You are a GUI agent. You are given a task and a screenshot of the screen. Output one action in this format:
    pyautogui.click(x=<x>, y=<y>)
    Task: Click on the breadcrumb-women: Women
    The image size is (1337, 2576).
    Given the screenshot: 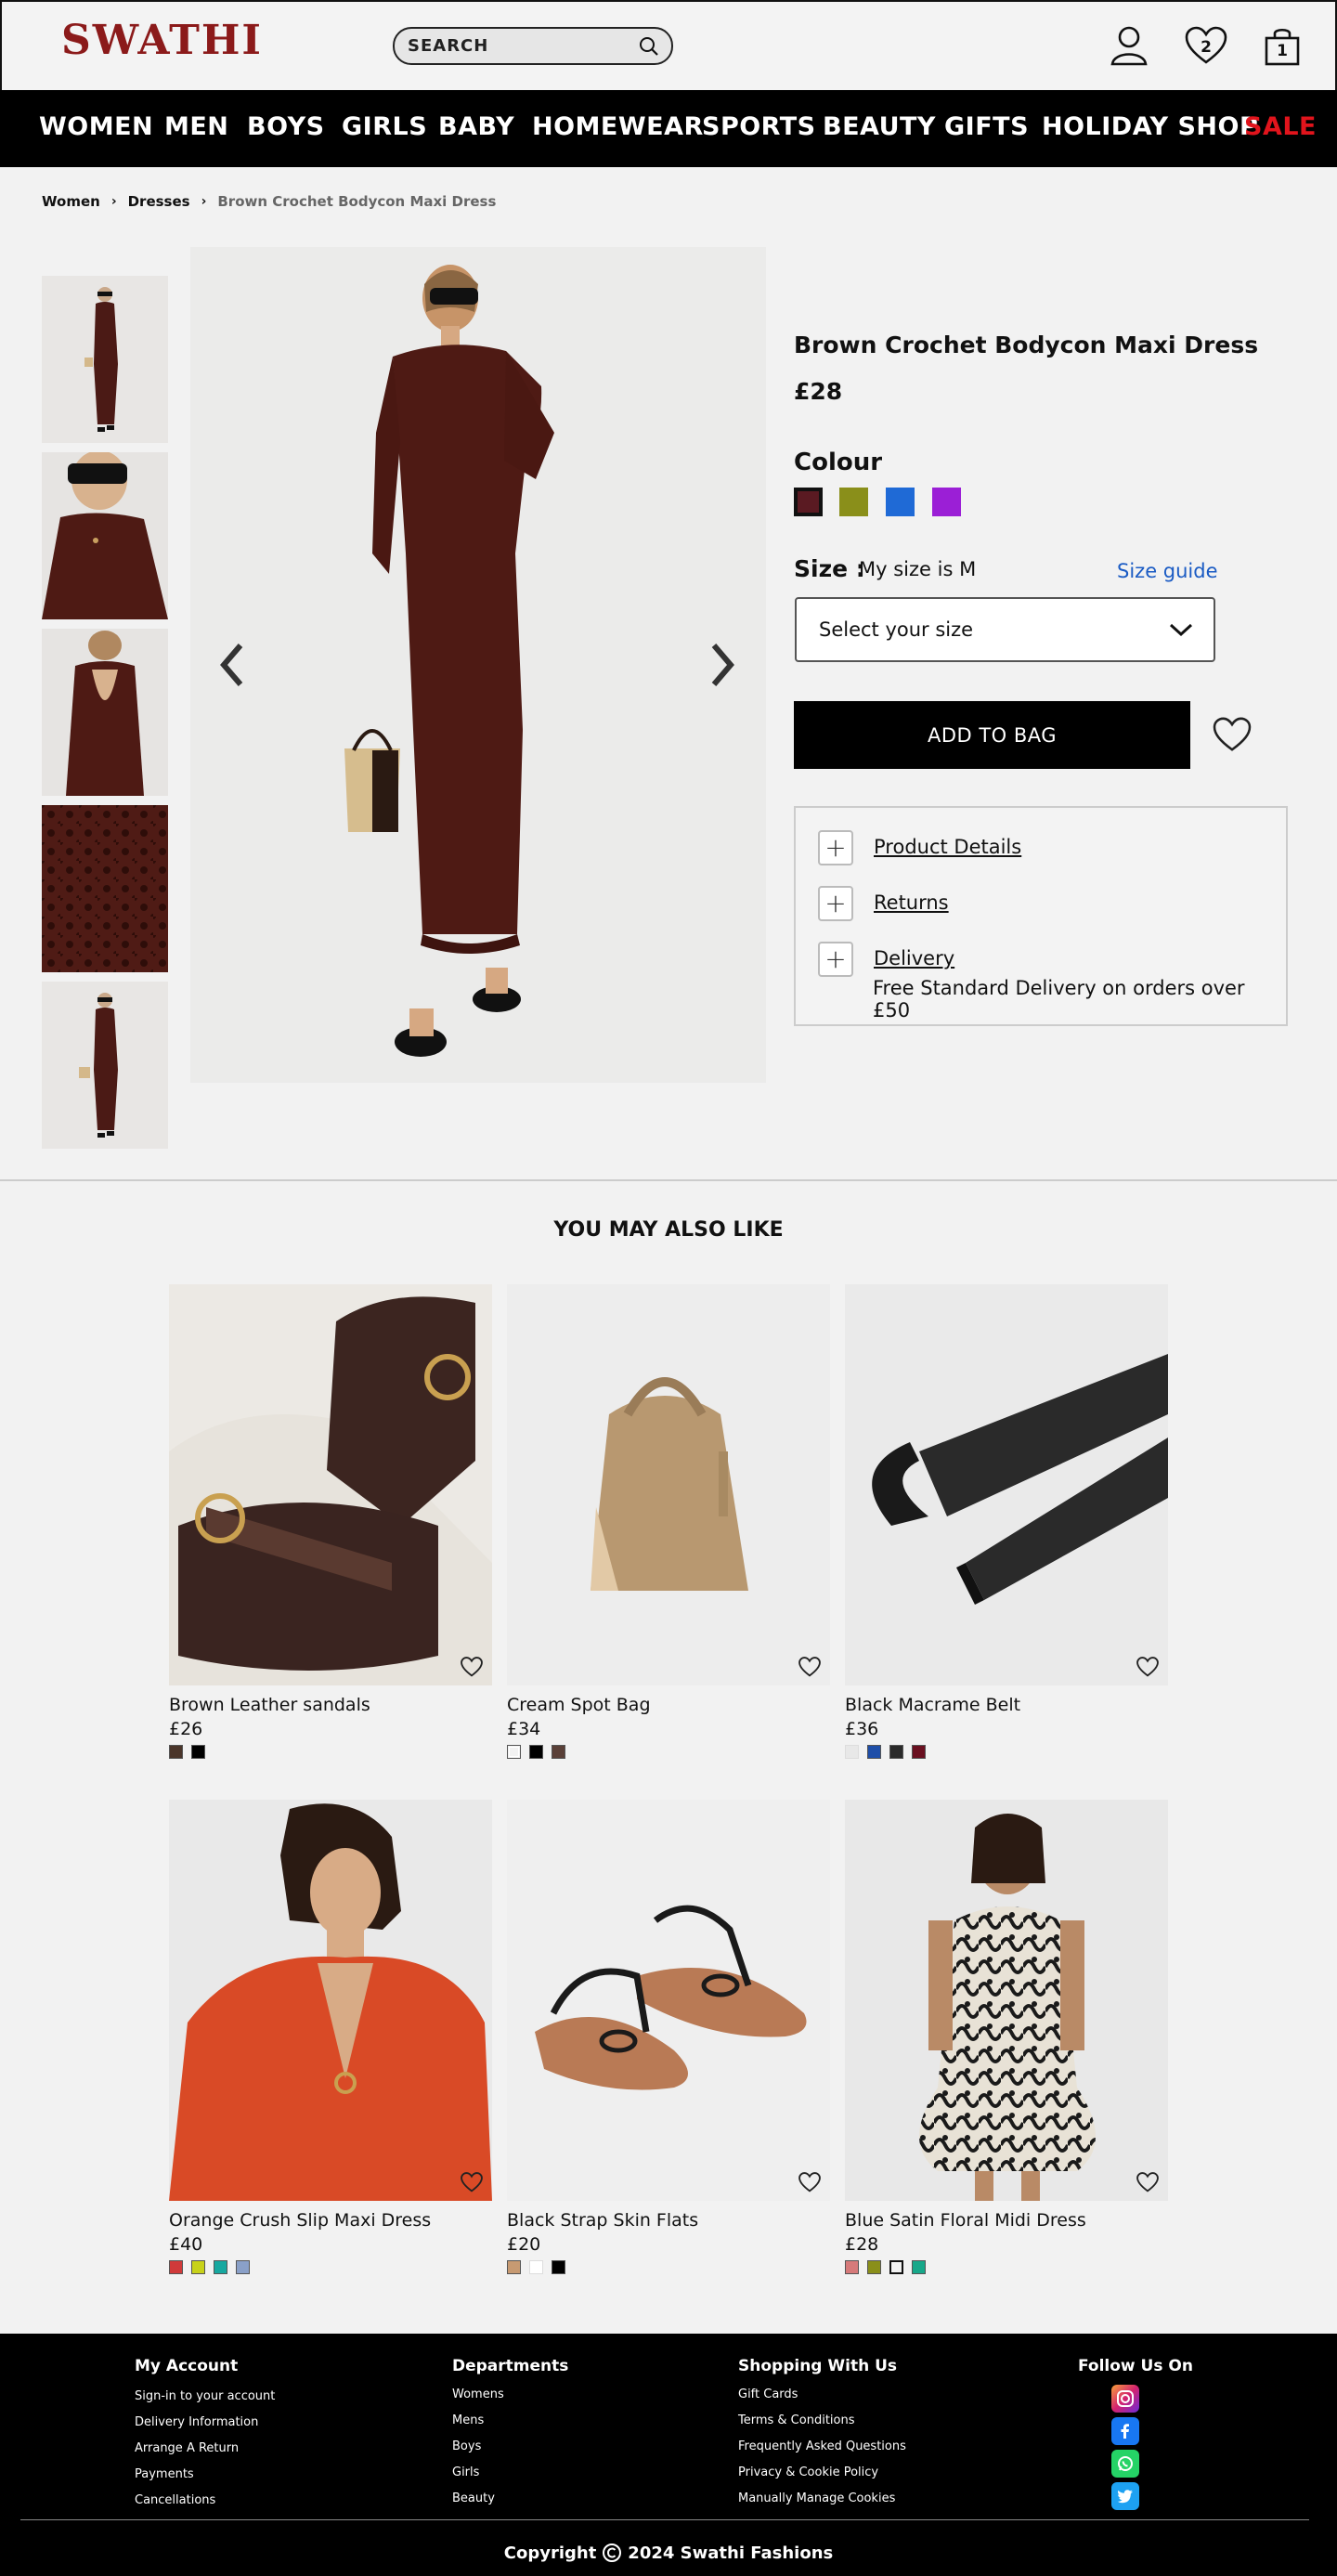 What is the action you would take?
    pyautogui.click(x=71, y=201)
    